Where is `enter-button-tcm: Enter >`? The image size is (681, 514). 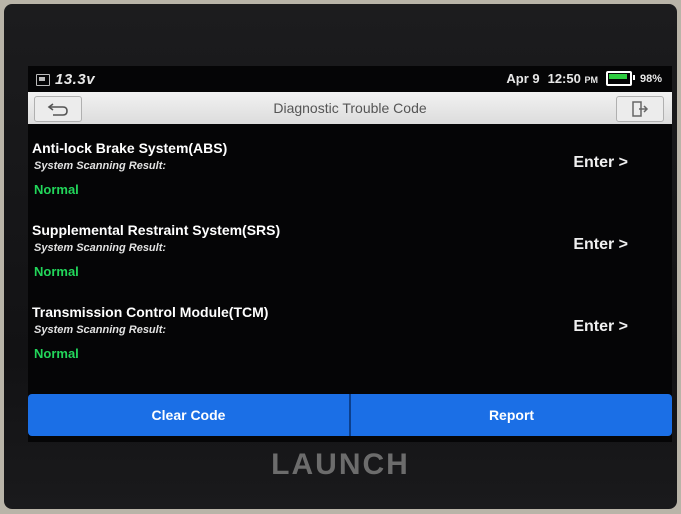 enter-button-tcm: Enter > is located at coordinates (600, 327).